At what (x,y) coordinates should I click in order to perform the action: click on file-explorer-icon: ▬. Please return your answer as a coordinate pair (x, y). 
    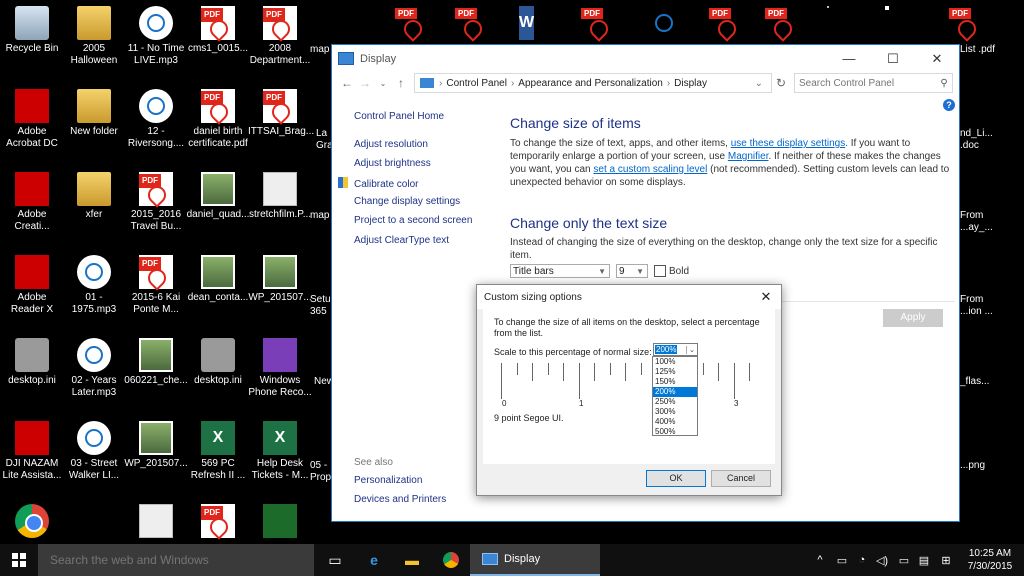
    Looking at the image, I should click on (412, 560).